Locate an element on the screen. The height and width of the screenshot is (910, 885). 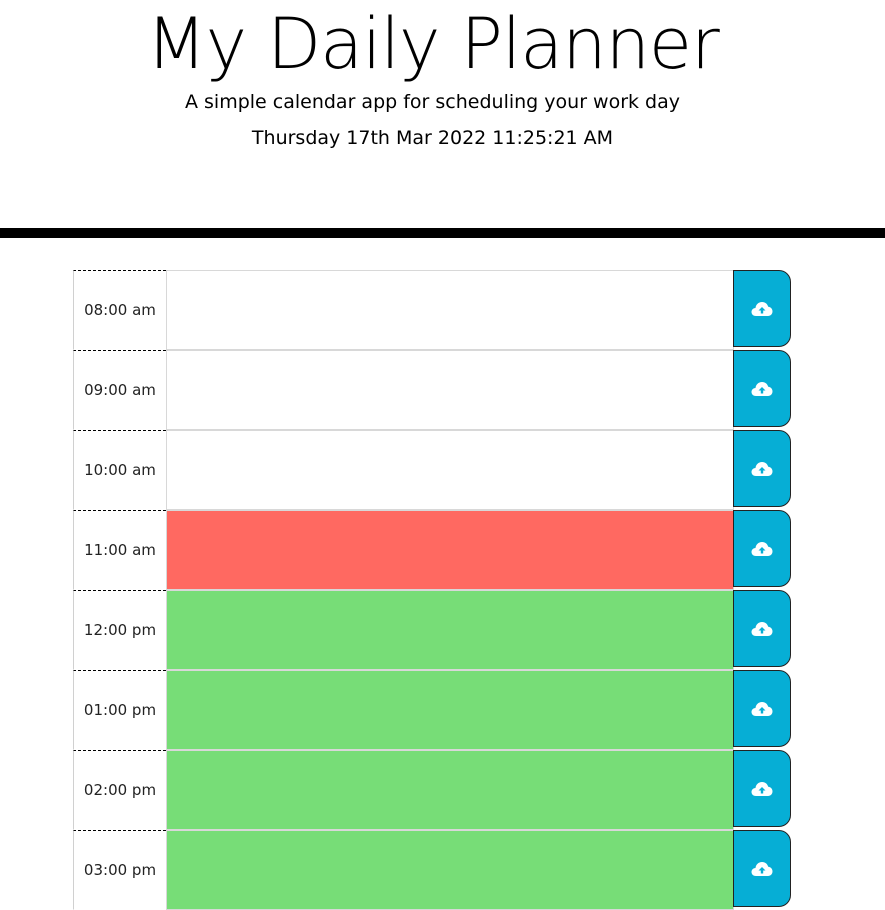
hour-label: 02:00 pm is located at coordinates (119, 790).